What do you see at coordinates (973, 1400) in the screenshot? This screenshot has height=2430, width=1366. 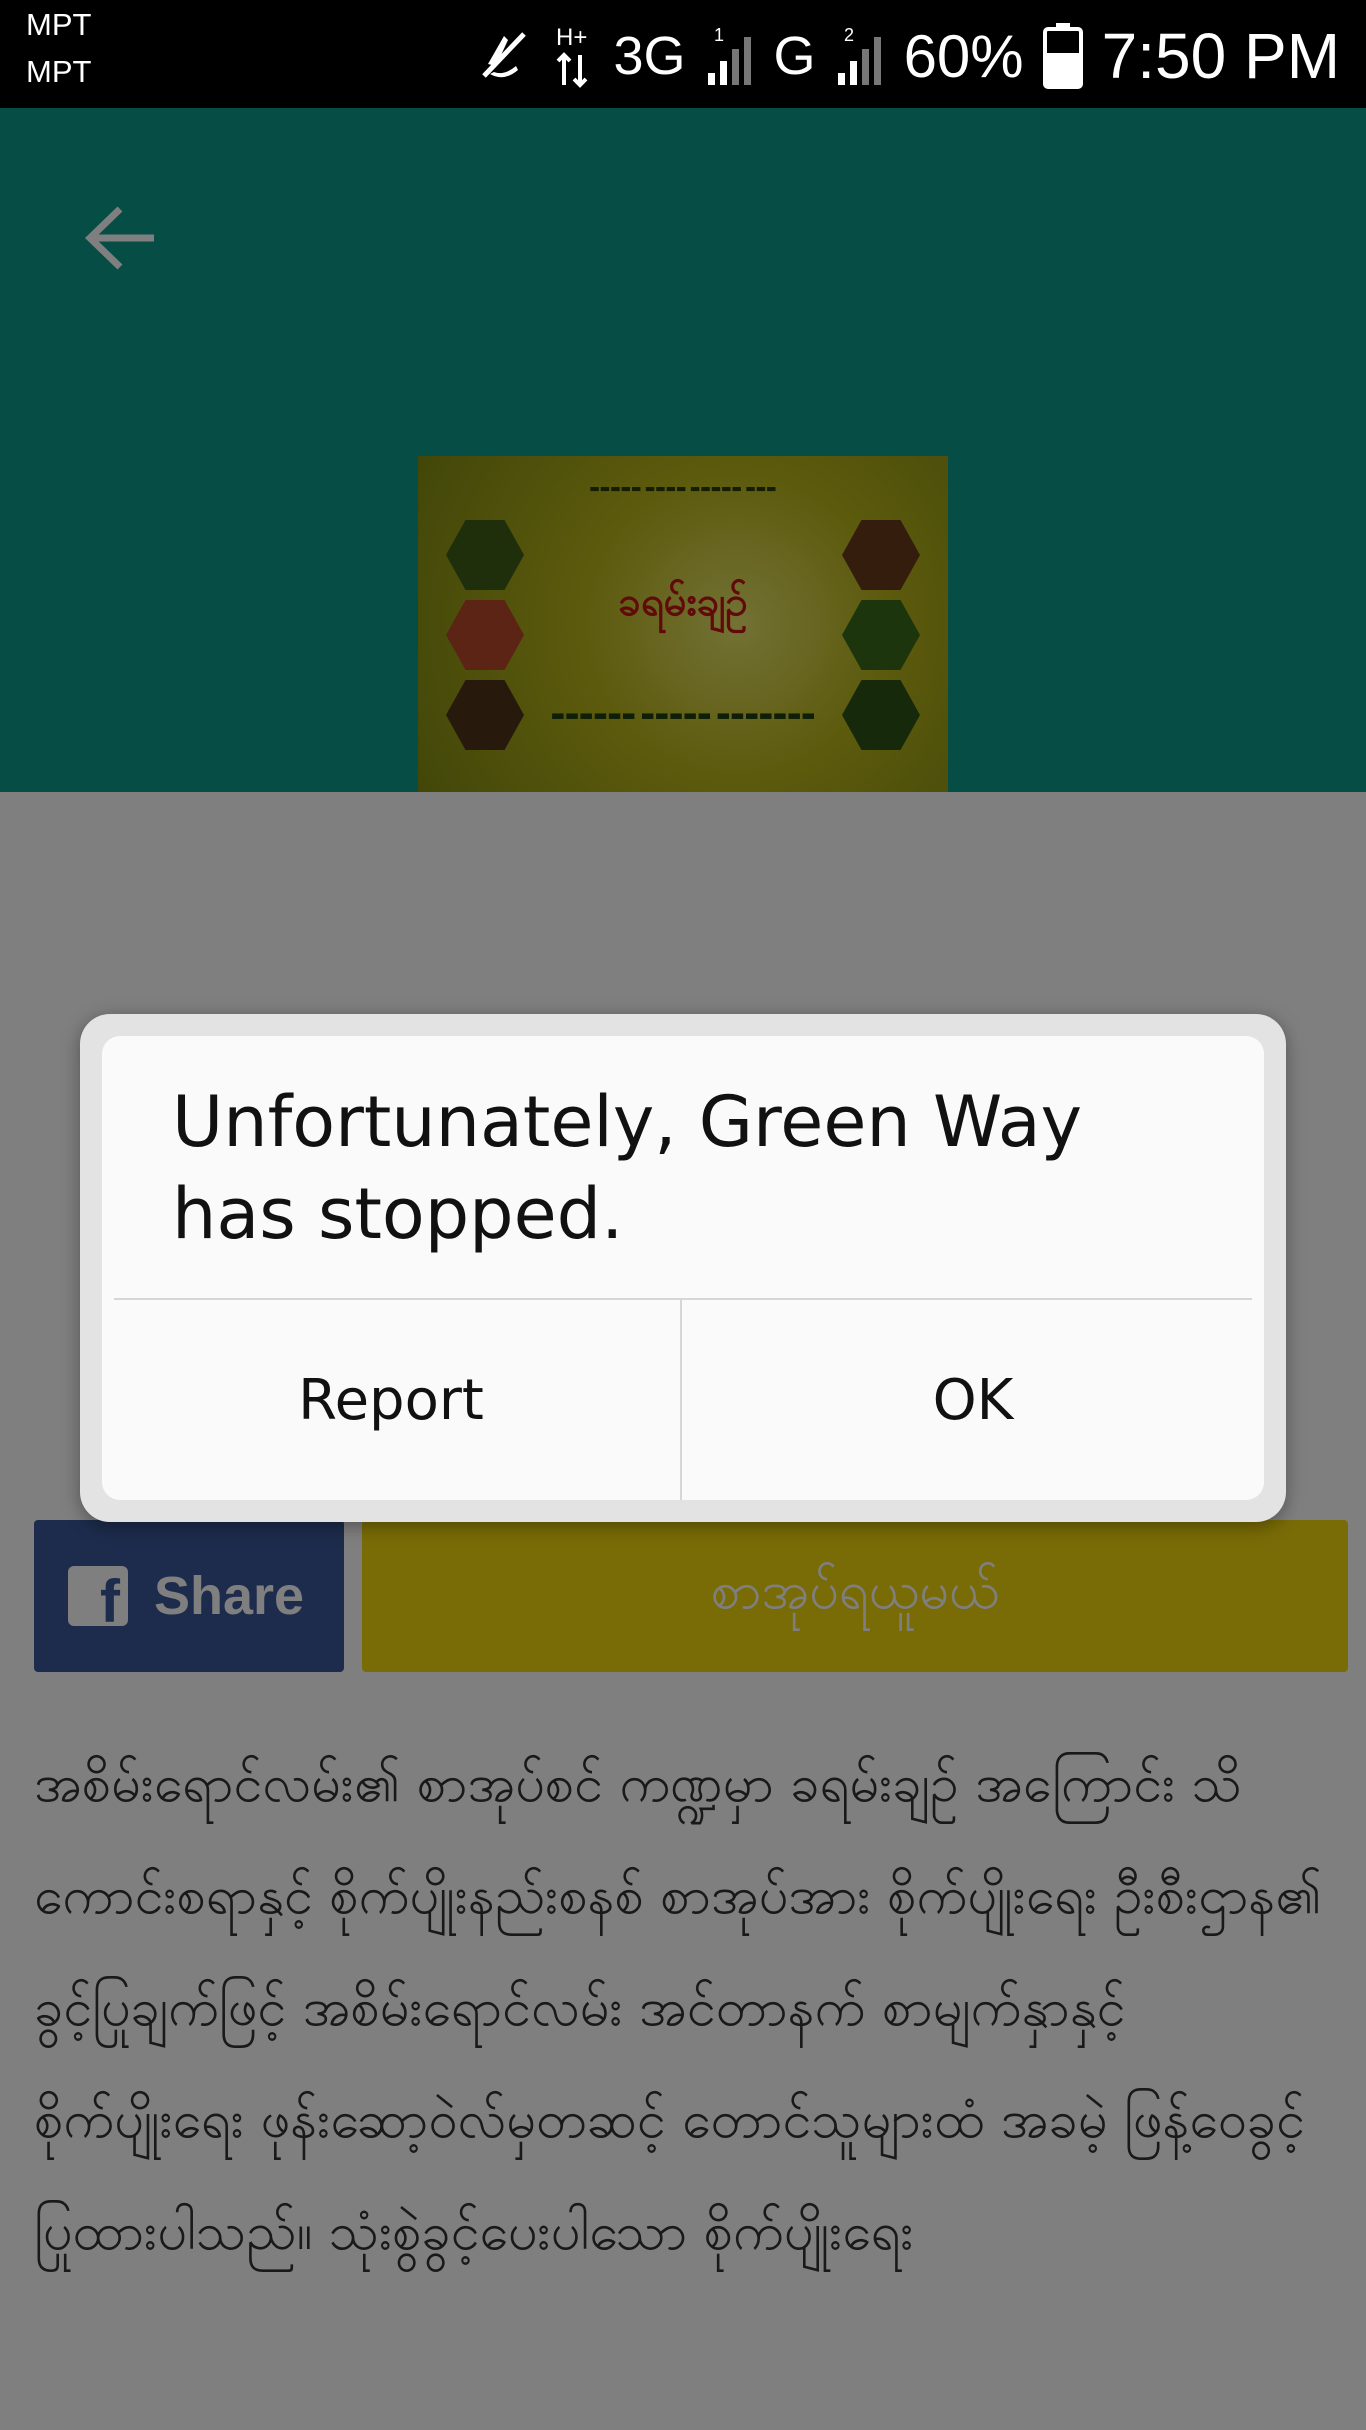 I see `ok-button: OK` at bounding box center [973, 1400].